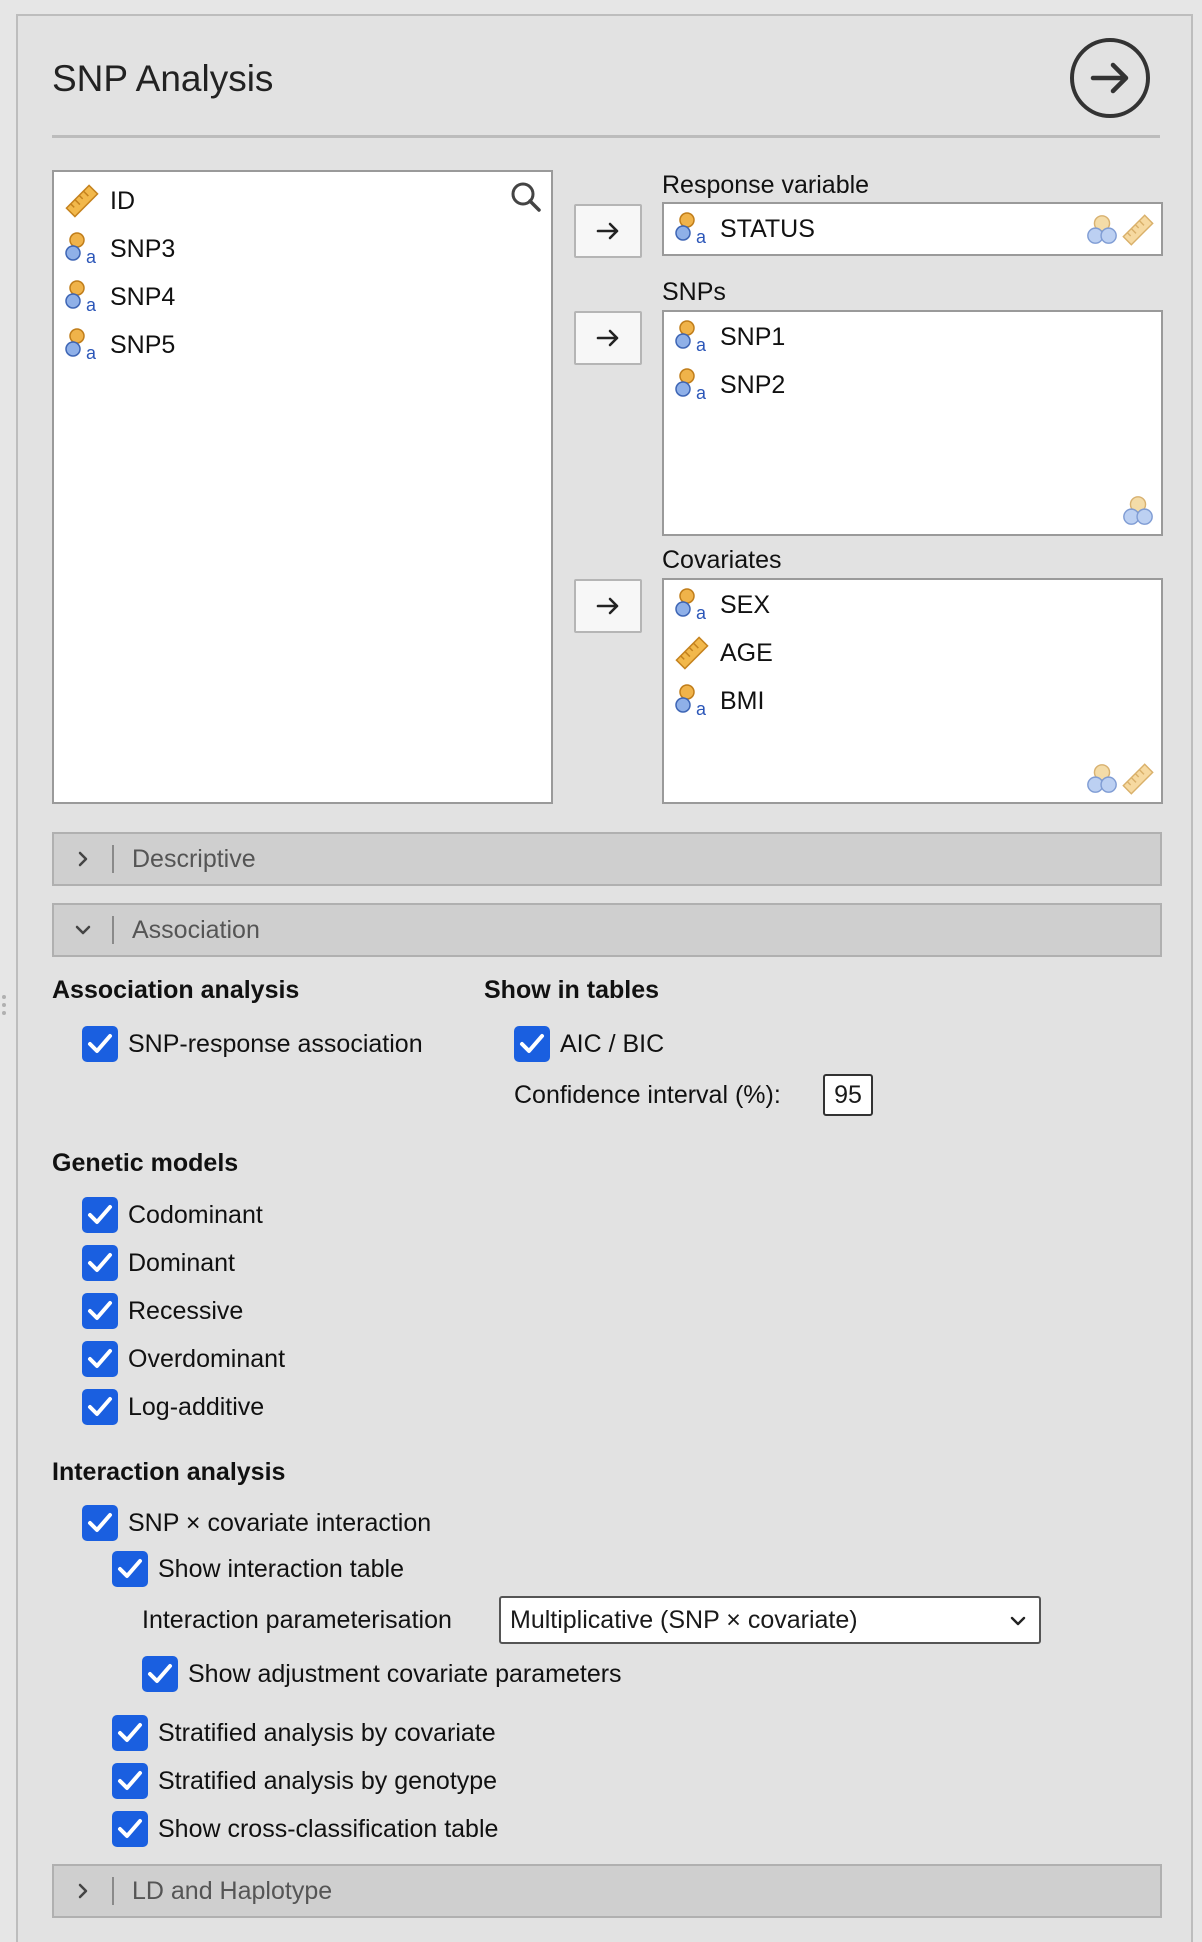 The width and height of the screenshot is (1202, 1942). Describe the element at coordinates (176, 990) in the screenshot. I see `association-analysis-heading: Association analysis` at that location.